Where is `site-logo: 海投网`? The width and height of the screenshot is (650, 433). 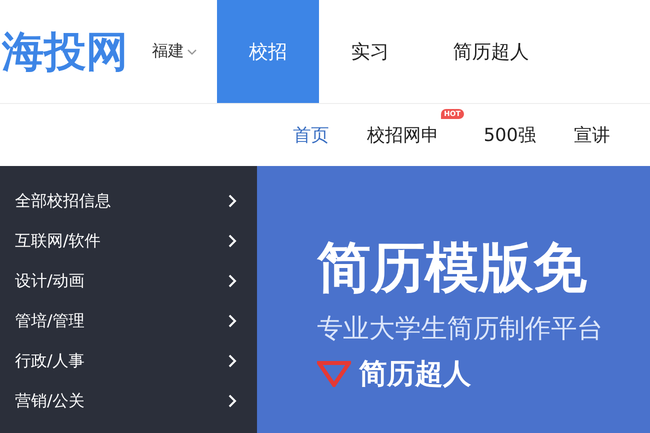
site-logo: 海投网 is located at coordinates (64, 52).